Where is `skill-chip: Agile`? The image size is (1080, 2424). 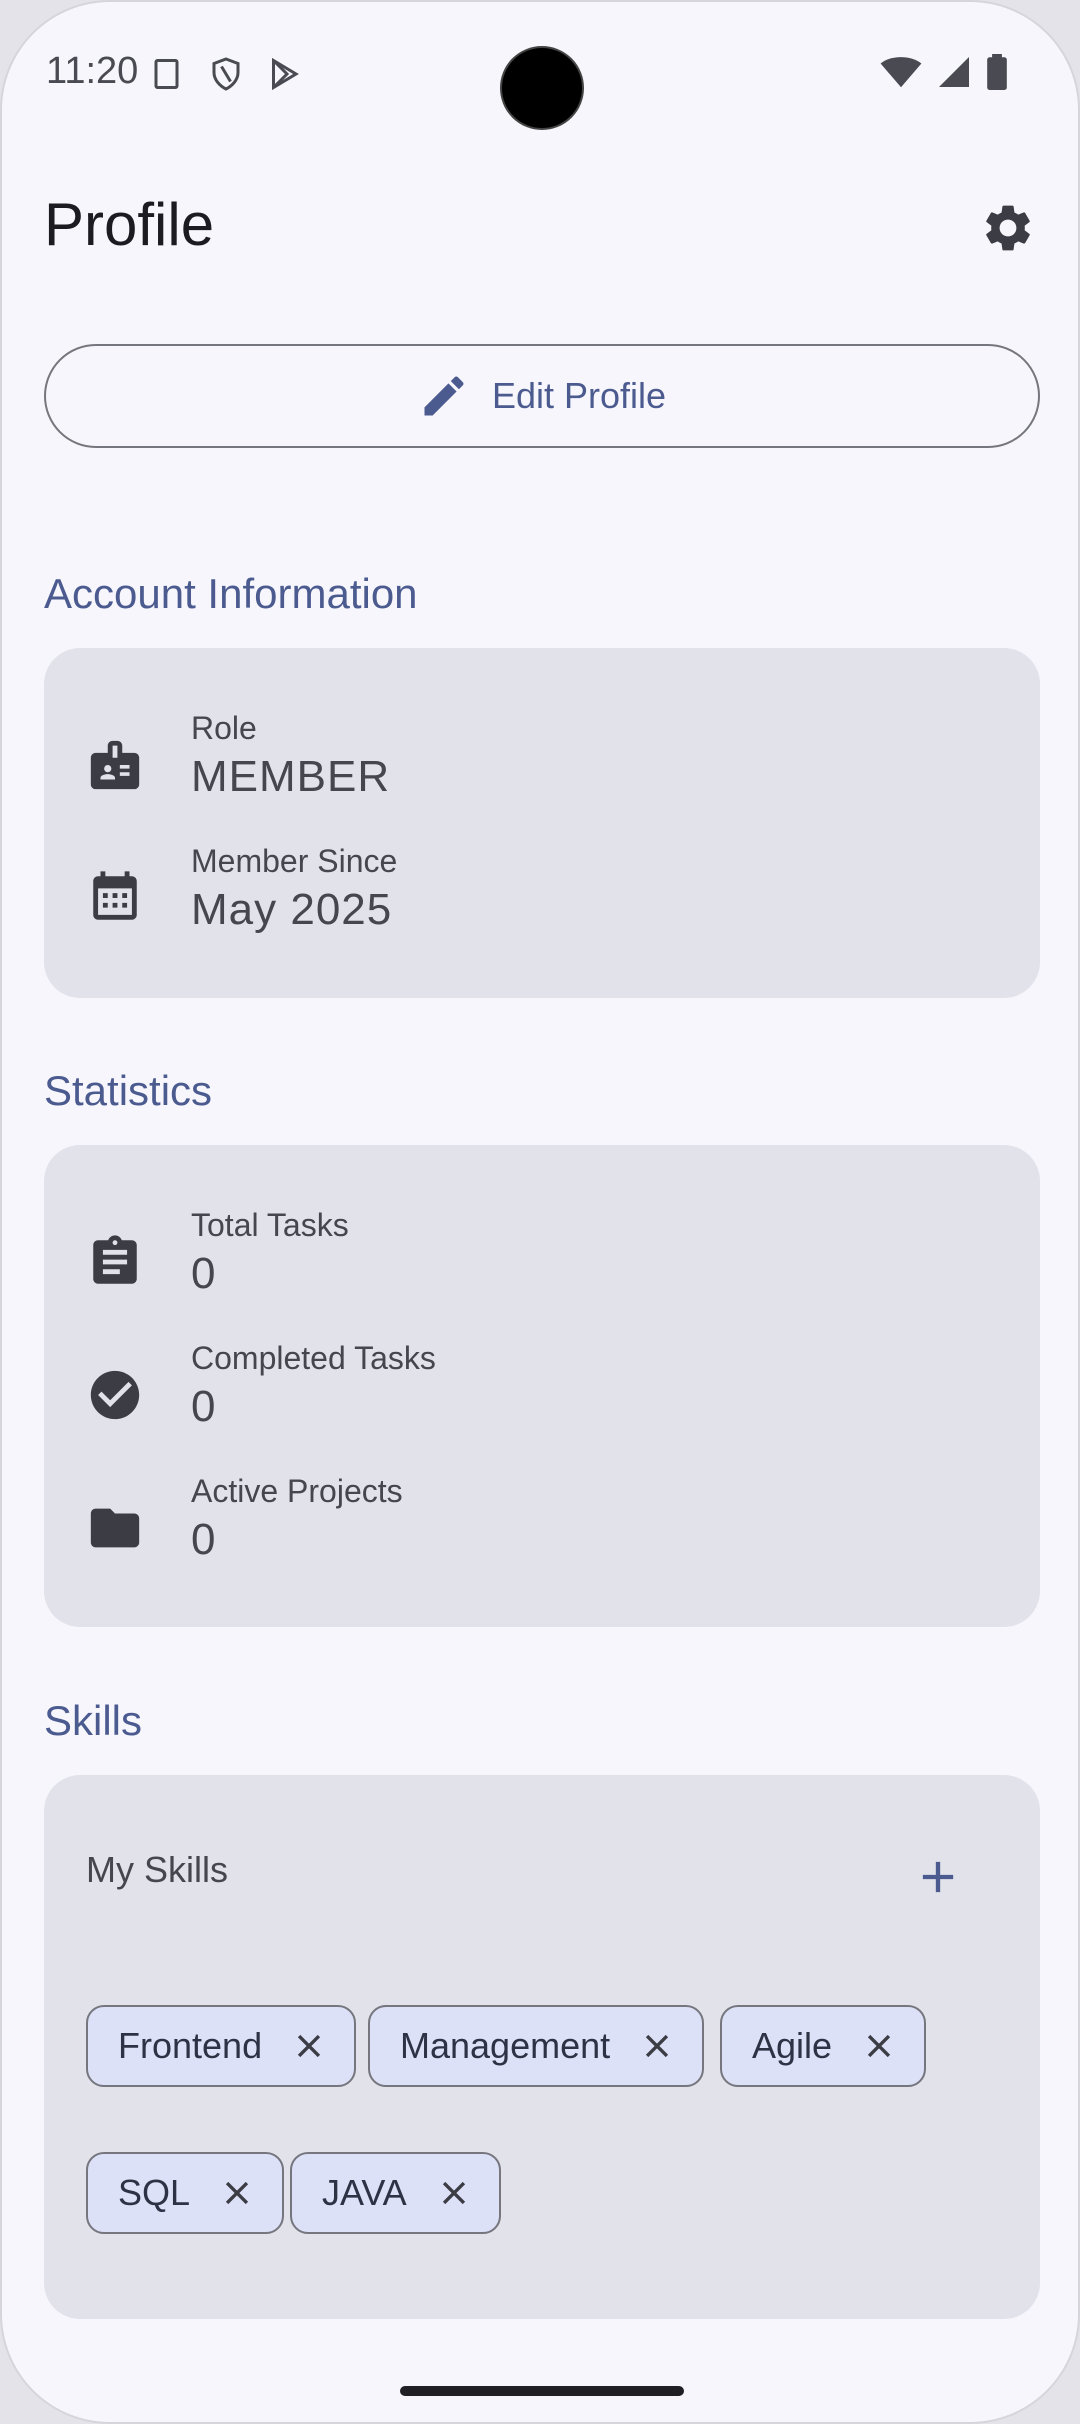 skill-chip: Agile is located at coordinates (823, 2046).